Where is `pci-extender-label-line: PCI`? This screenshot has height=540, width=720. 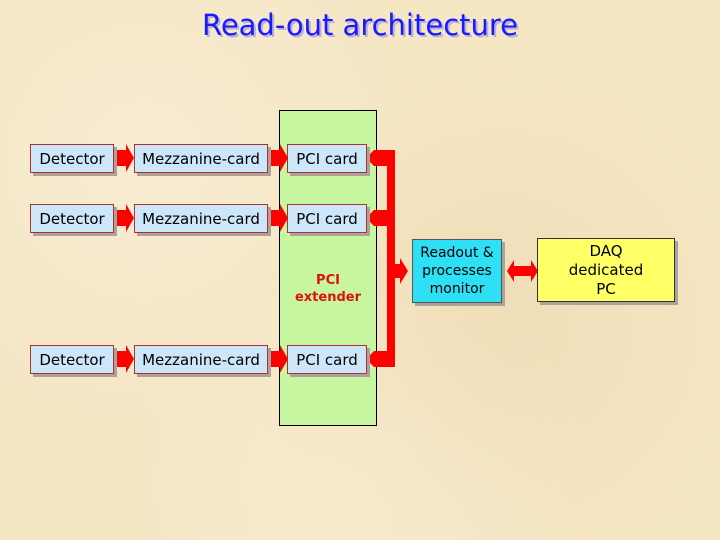
pci-extender-label-line: PCI is located at coordinates (328, 280).